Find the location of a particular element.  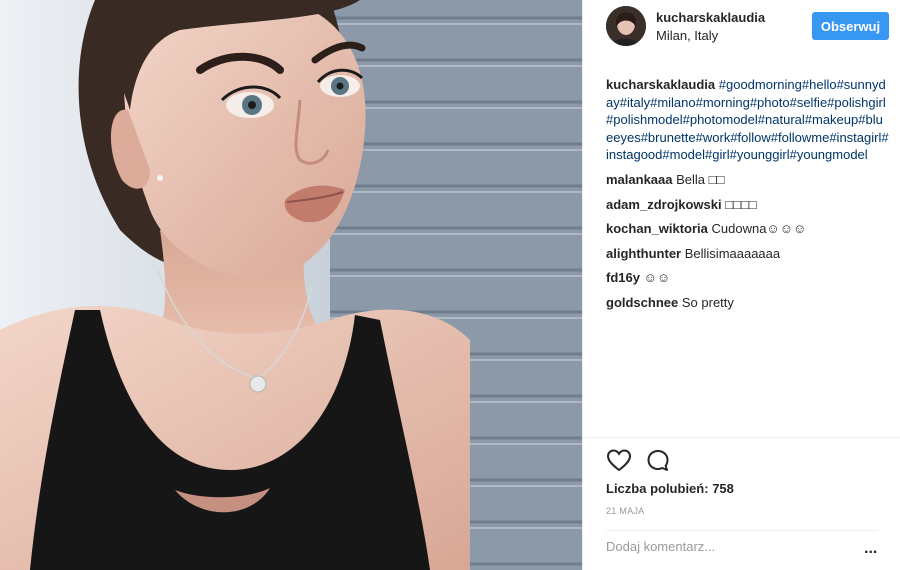

hashtag-link: #natural is located at coordinates (781, 119).